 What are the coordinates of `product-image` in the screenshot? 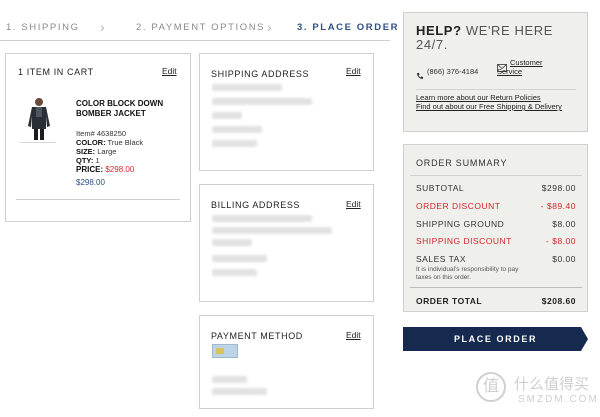 It's located at (39, 119).